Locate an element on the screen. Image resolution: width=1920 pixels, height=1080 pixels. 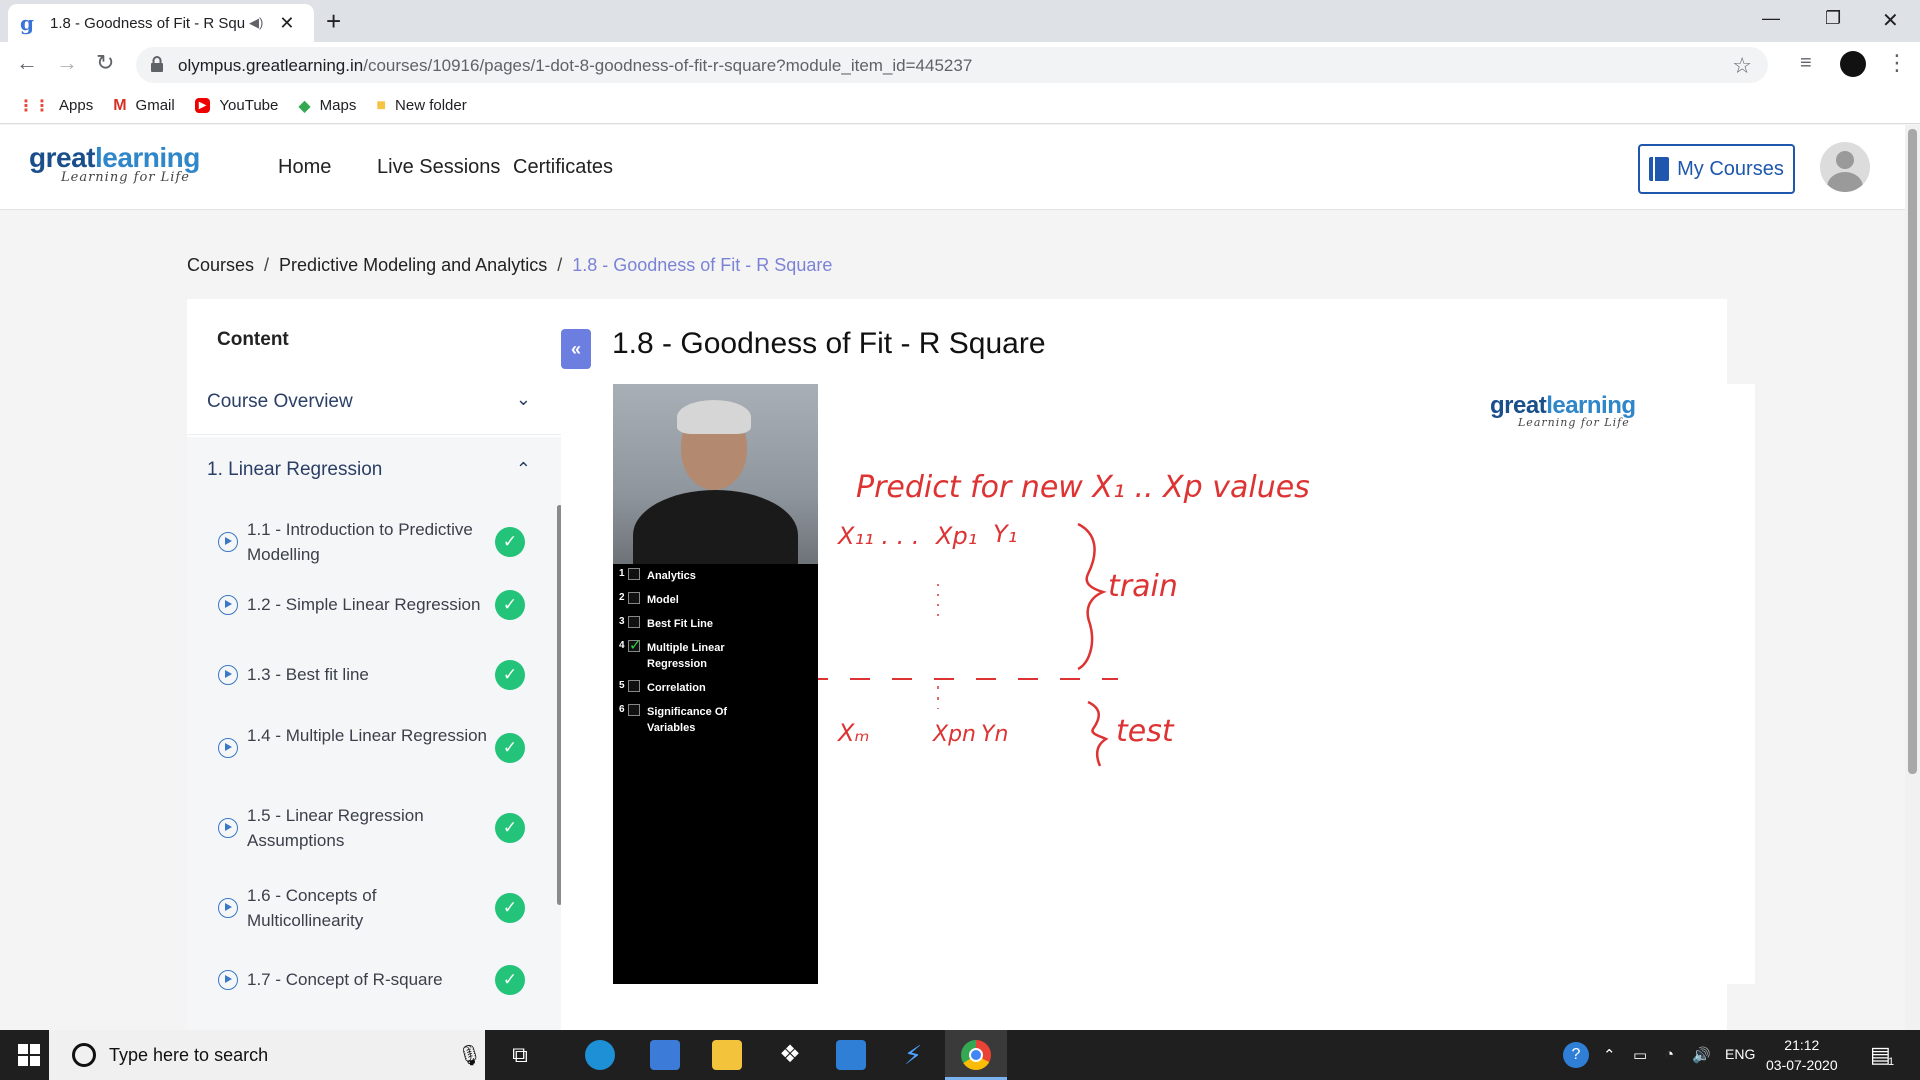
page-scrollbar is located at coordinates (1912, 577).